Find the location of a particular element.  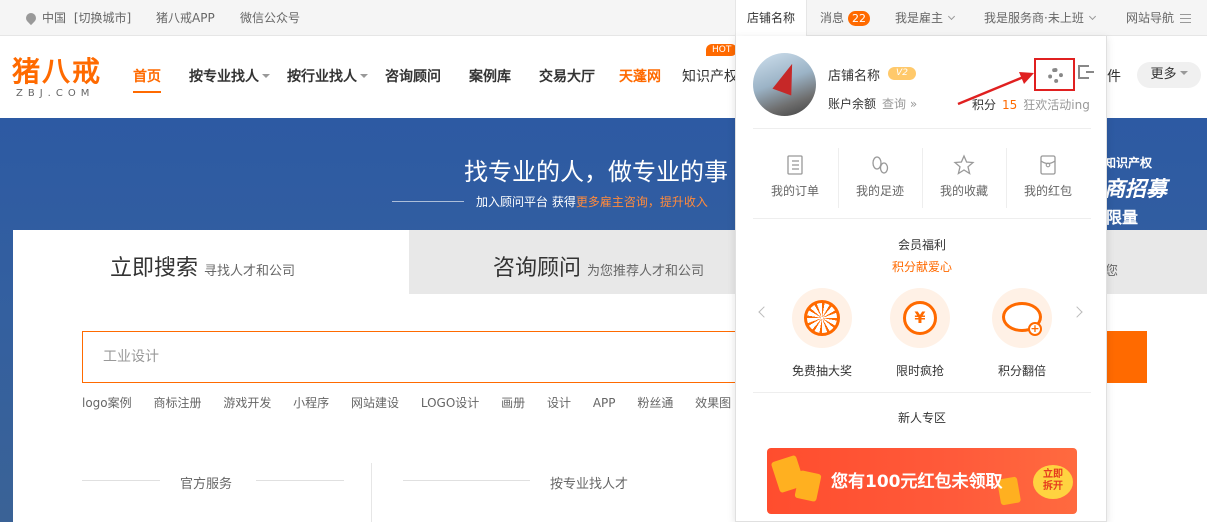

avatar is located at coordinates (784, 84).